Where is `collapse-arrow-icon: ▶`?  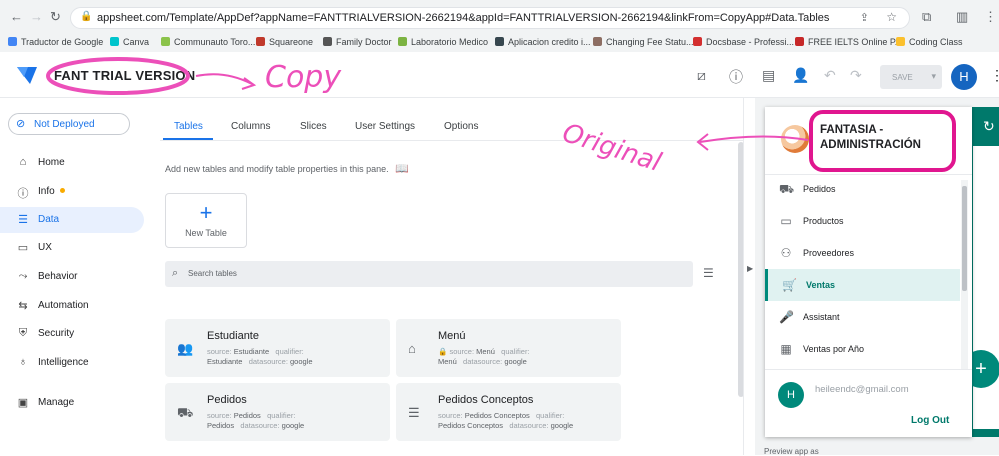 collapse-arrow-icon: ▶ is located at coordinates (750, 268).